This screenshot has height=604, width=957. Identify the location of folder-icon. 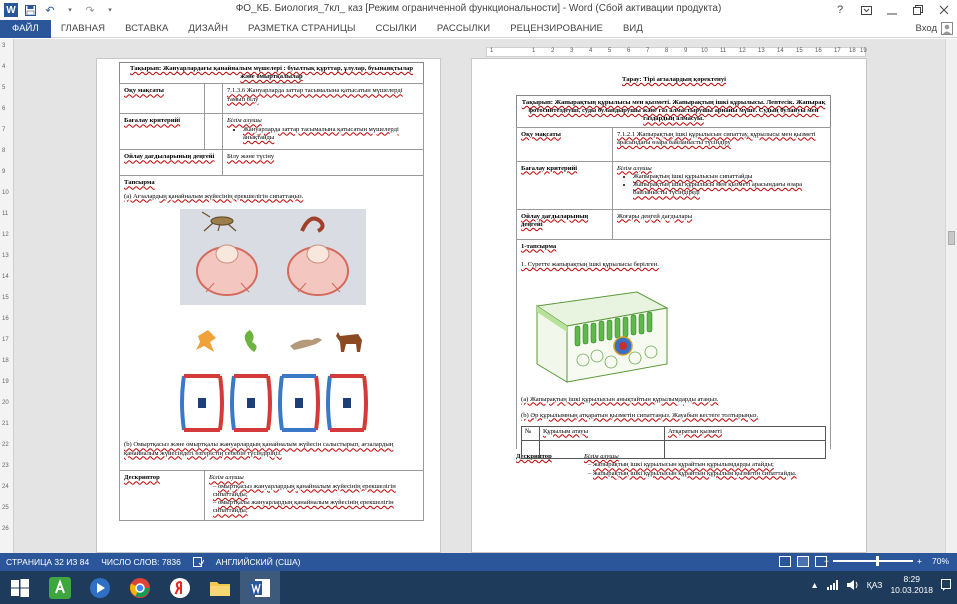
(220, 588).